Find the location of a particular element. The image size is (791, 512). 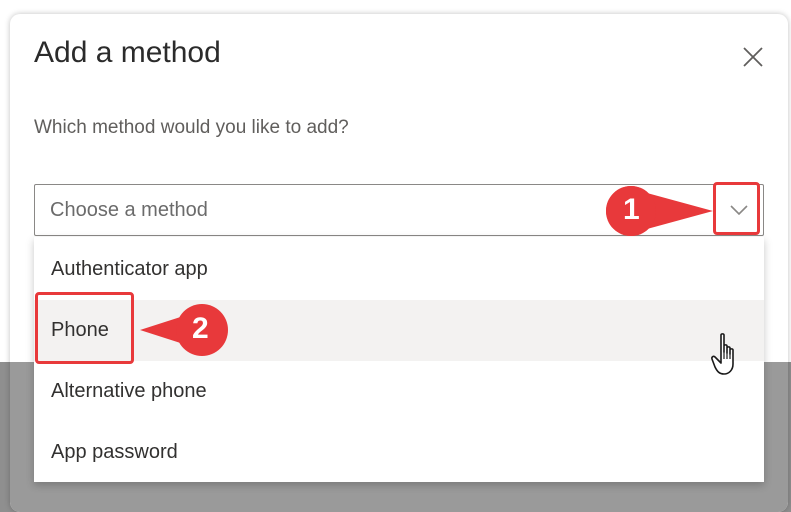

select-placeholder: Choose a method is located at coordinates (129, 210).